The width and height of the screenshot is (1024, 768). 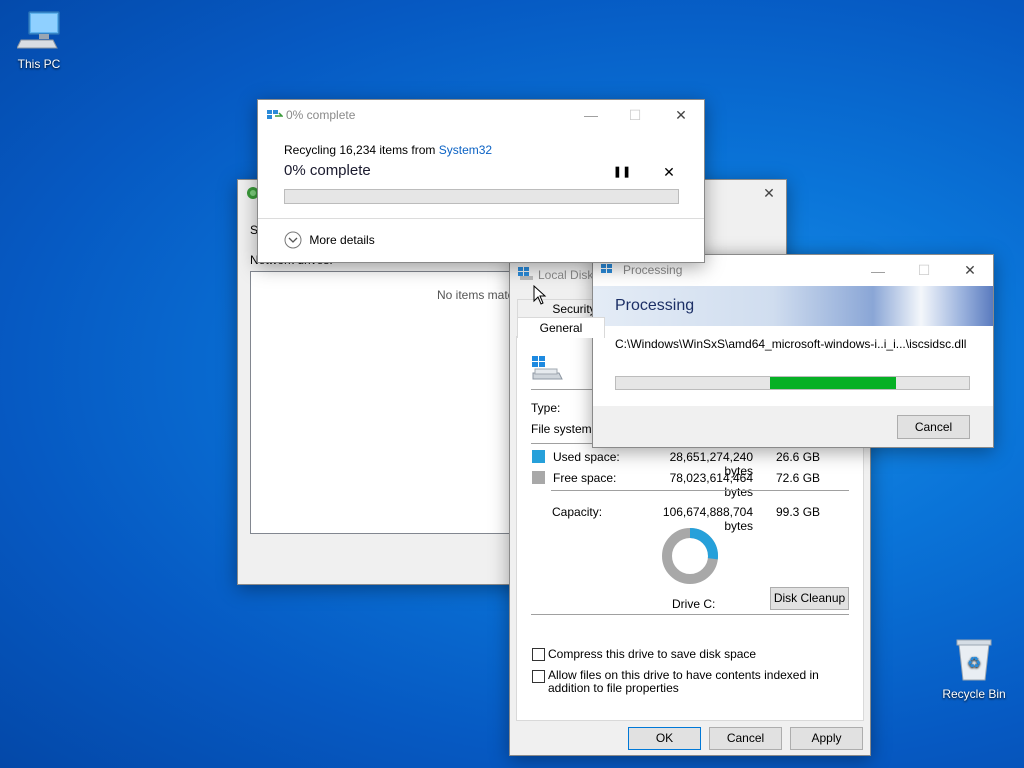 I want to click on free-space-swatch, so click(x=538, y=477).